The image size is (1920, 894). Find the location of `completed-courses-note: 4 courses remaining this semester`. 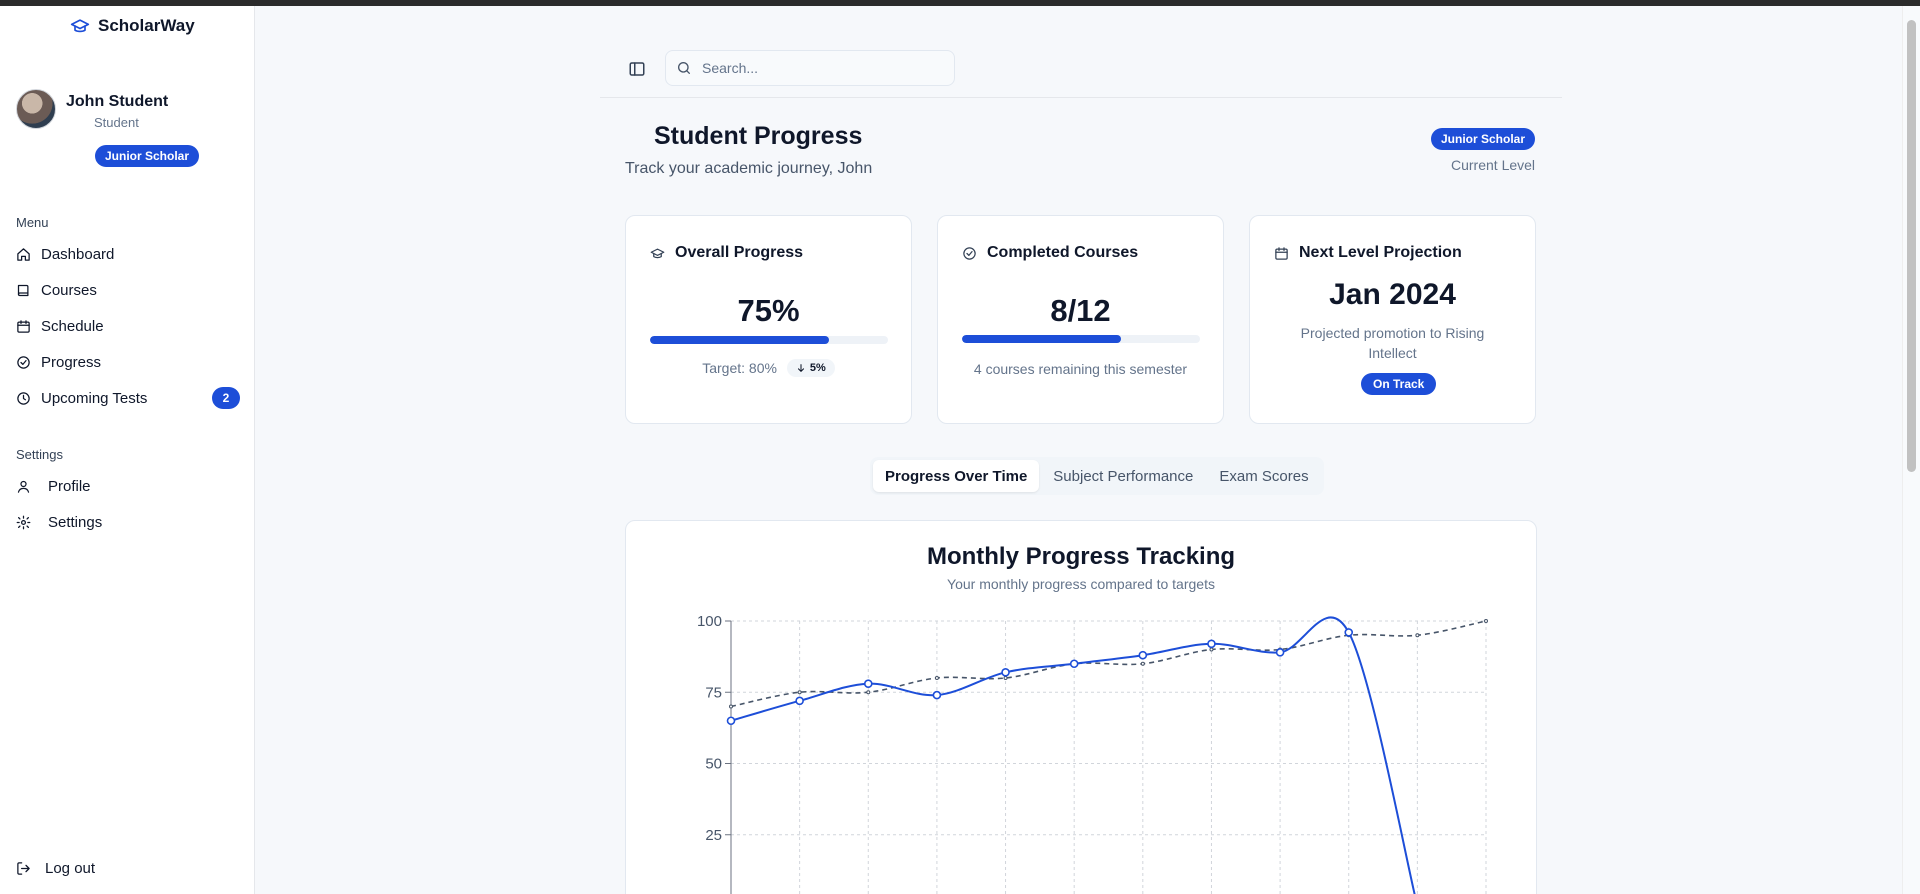

completed-courses-note: 4 courses remaining this semester is located at coordinates (1080, 369).